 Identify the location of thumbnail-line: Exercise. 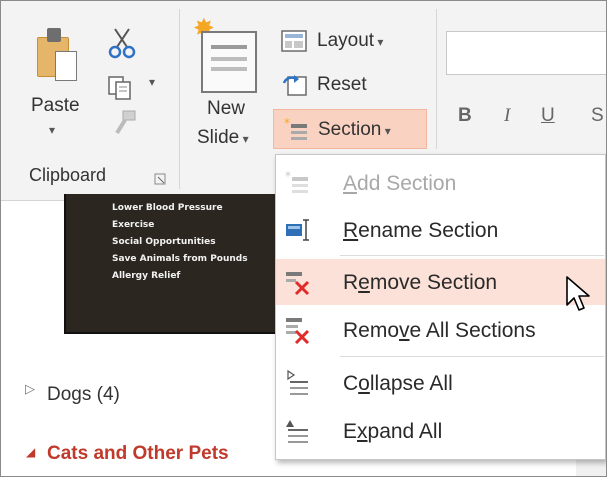
(133, 225).